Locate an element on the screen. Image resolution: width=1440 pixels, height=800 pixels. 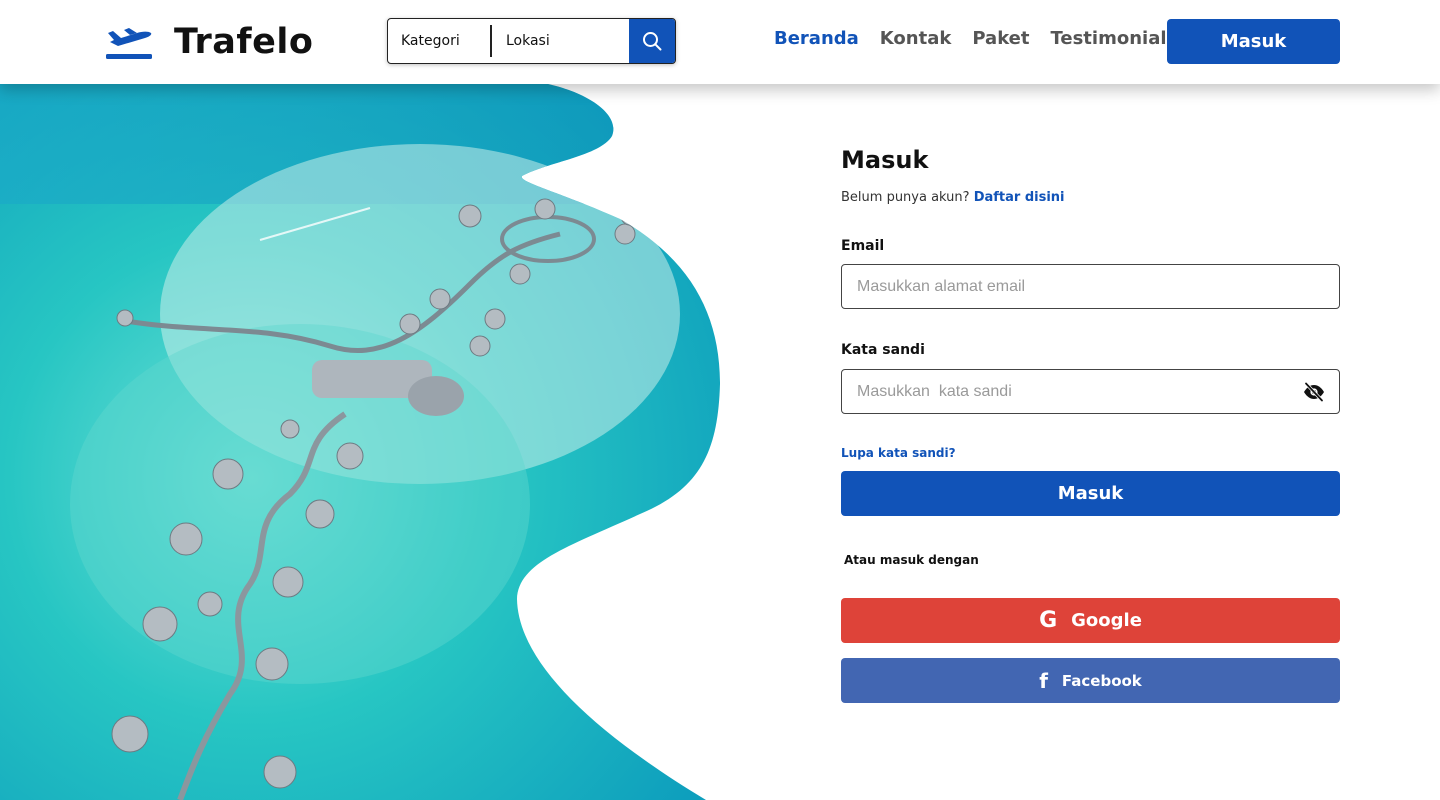
email-label: Email is located at coordinates (863, 246).